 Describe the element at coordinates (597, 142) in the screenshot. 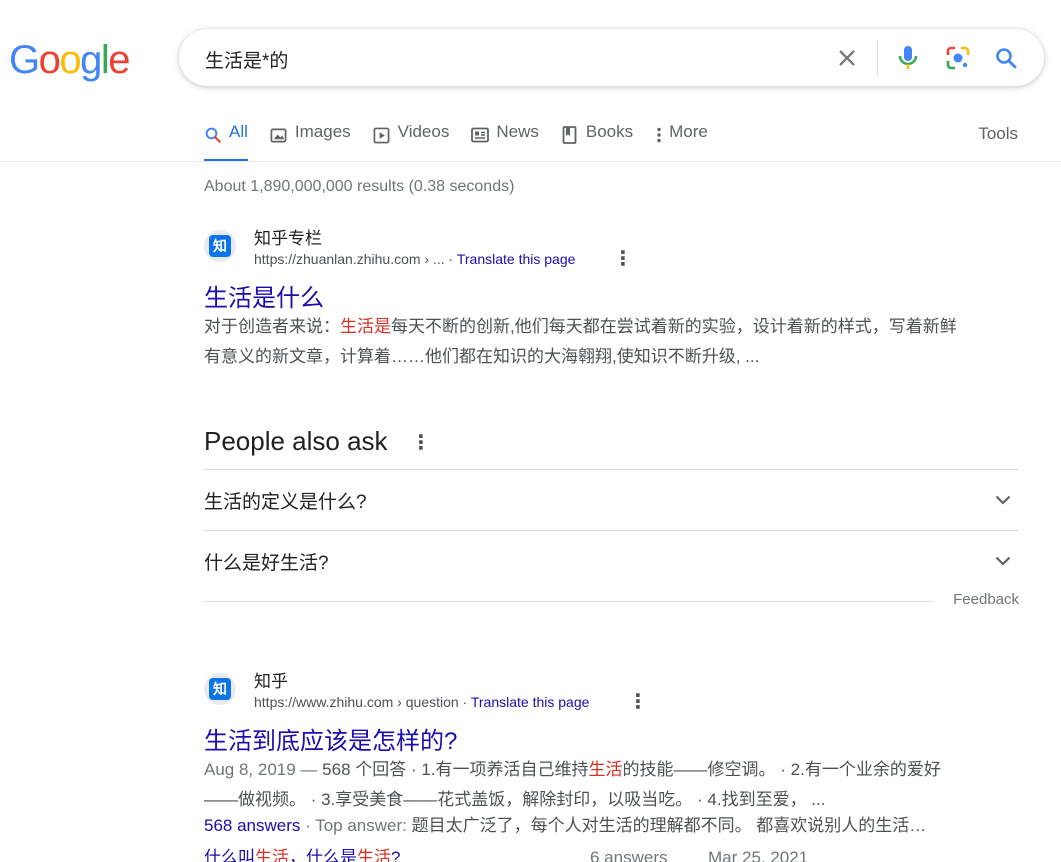

I see `tab-books: Books` at that location.